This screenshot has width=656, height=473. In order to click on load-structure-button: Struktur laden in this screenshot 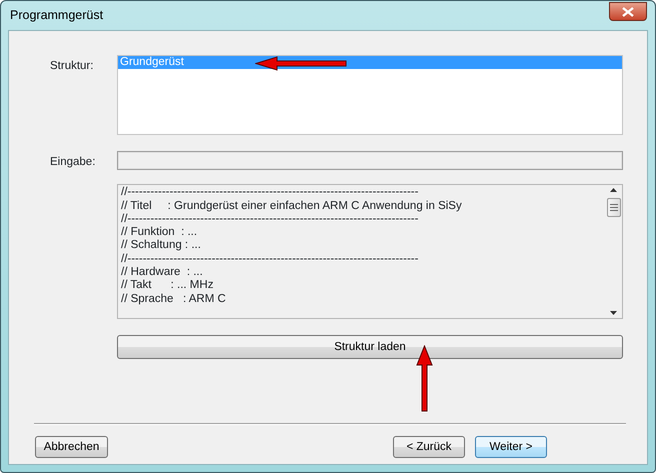, I will do `click(370, 347)`.